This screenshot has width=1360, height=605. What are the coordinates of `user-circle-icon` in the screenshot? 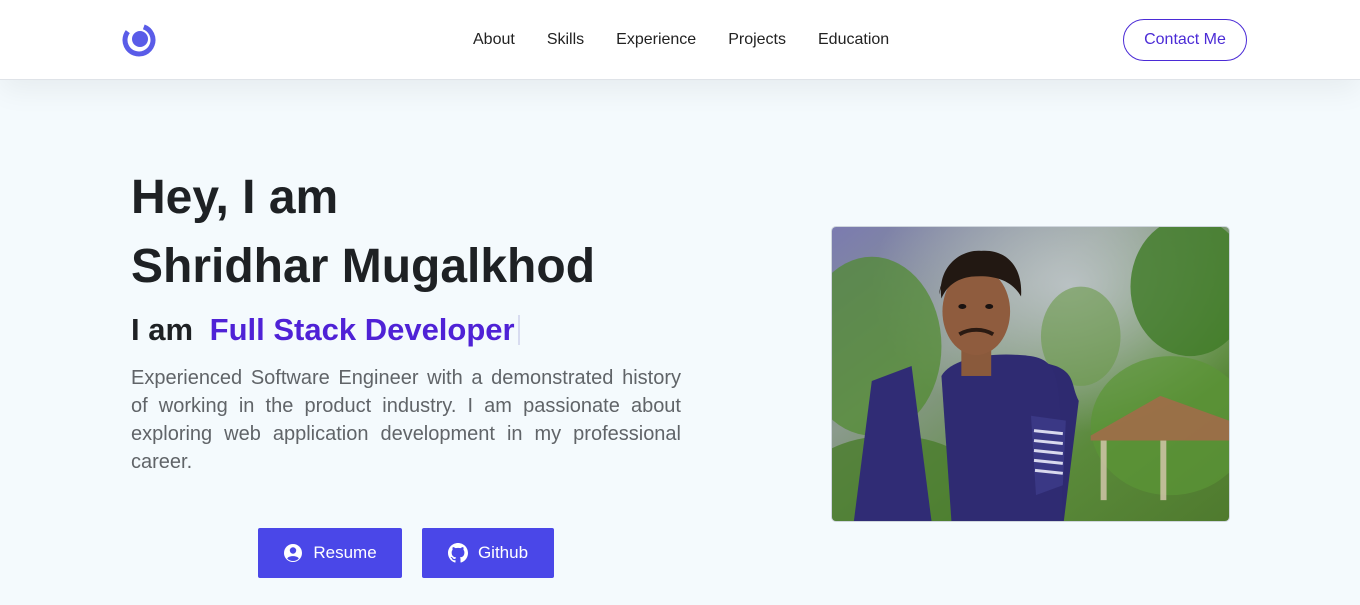 It's located at (293, 553).